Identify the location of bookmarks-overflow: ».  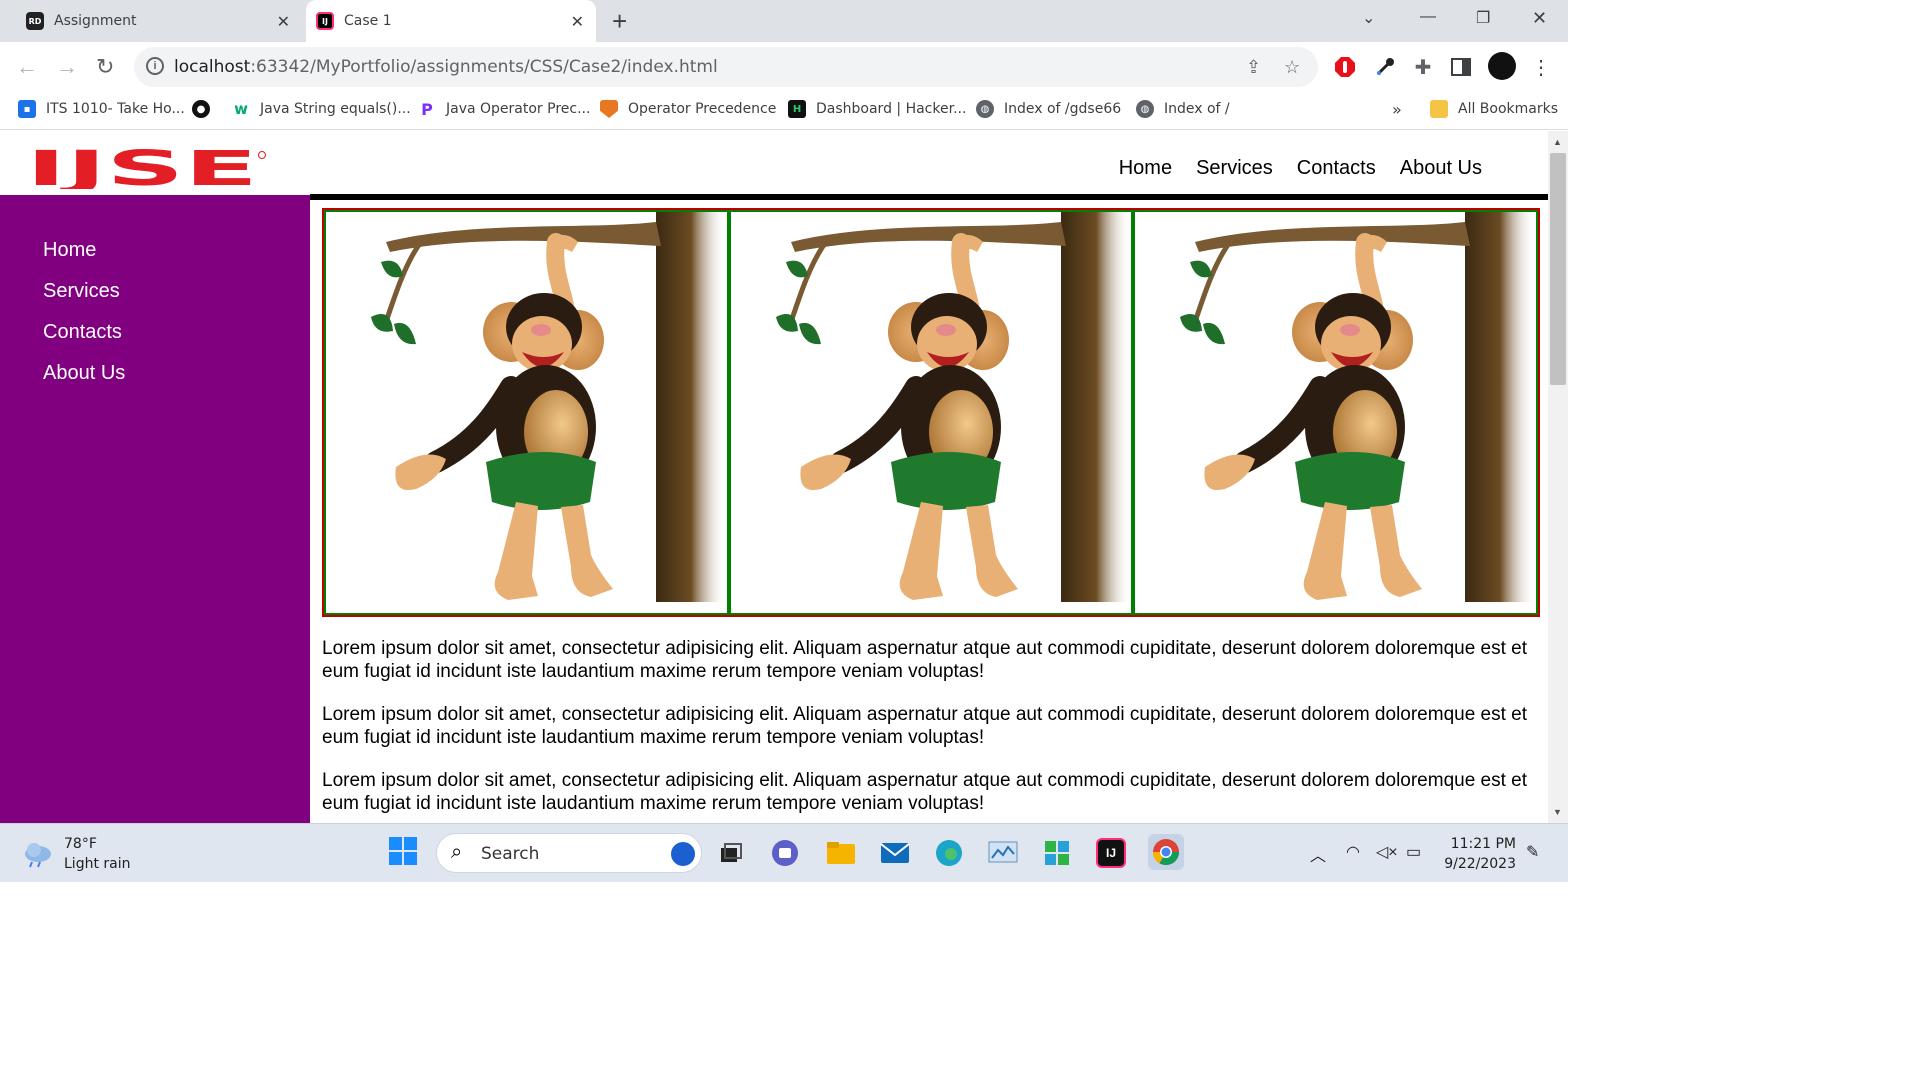
(1397, 109).